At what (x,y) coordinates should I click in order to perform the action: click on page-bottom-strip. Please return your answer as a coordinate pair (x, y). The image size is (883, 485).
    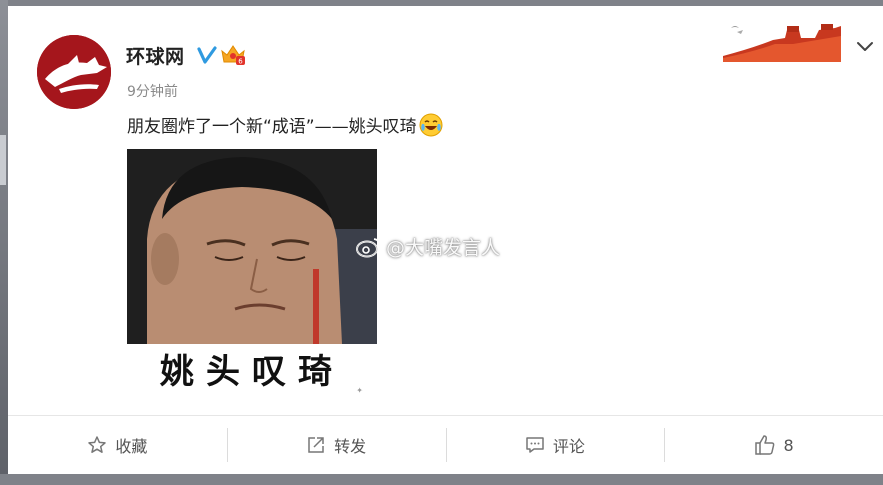
    Looking at the image, I should click on (441, 479).